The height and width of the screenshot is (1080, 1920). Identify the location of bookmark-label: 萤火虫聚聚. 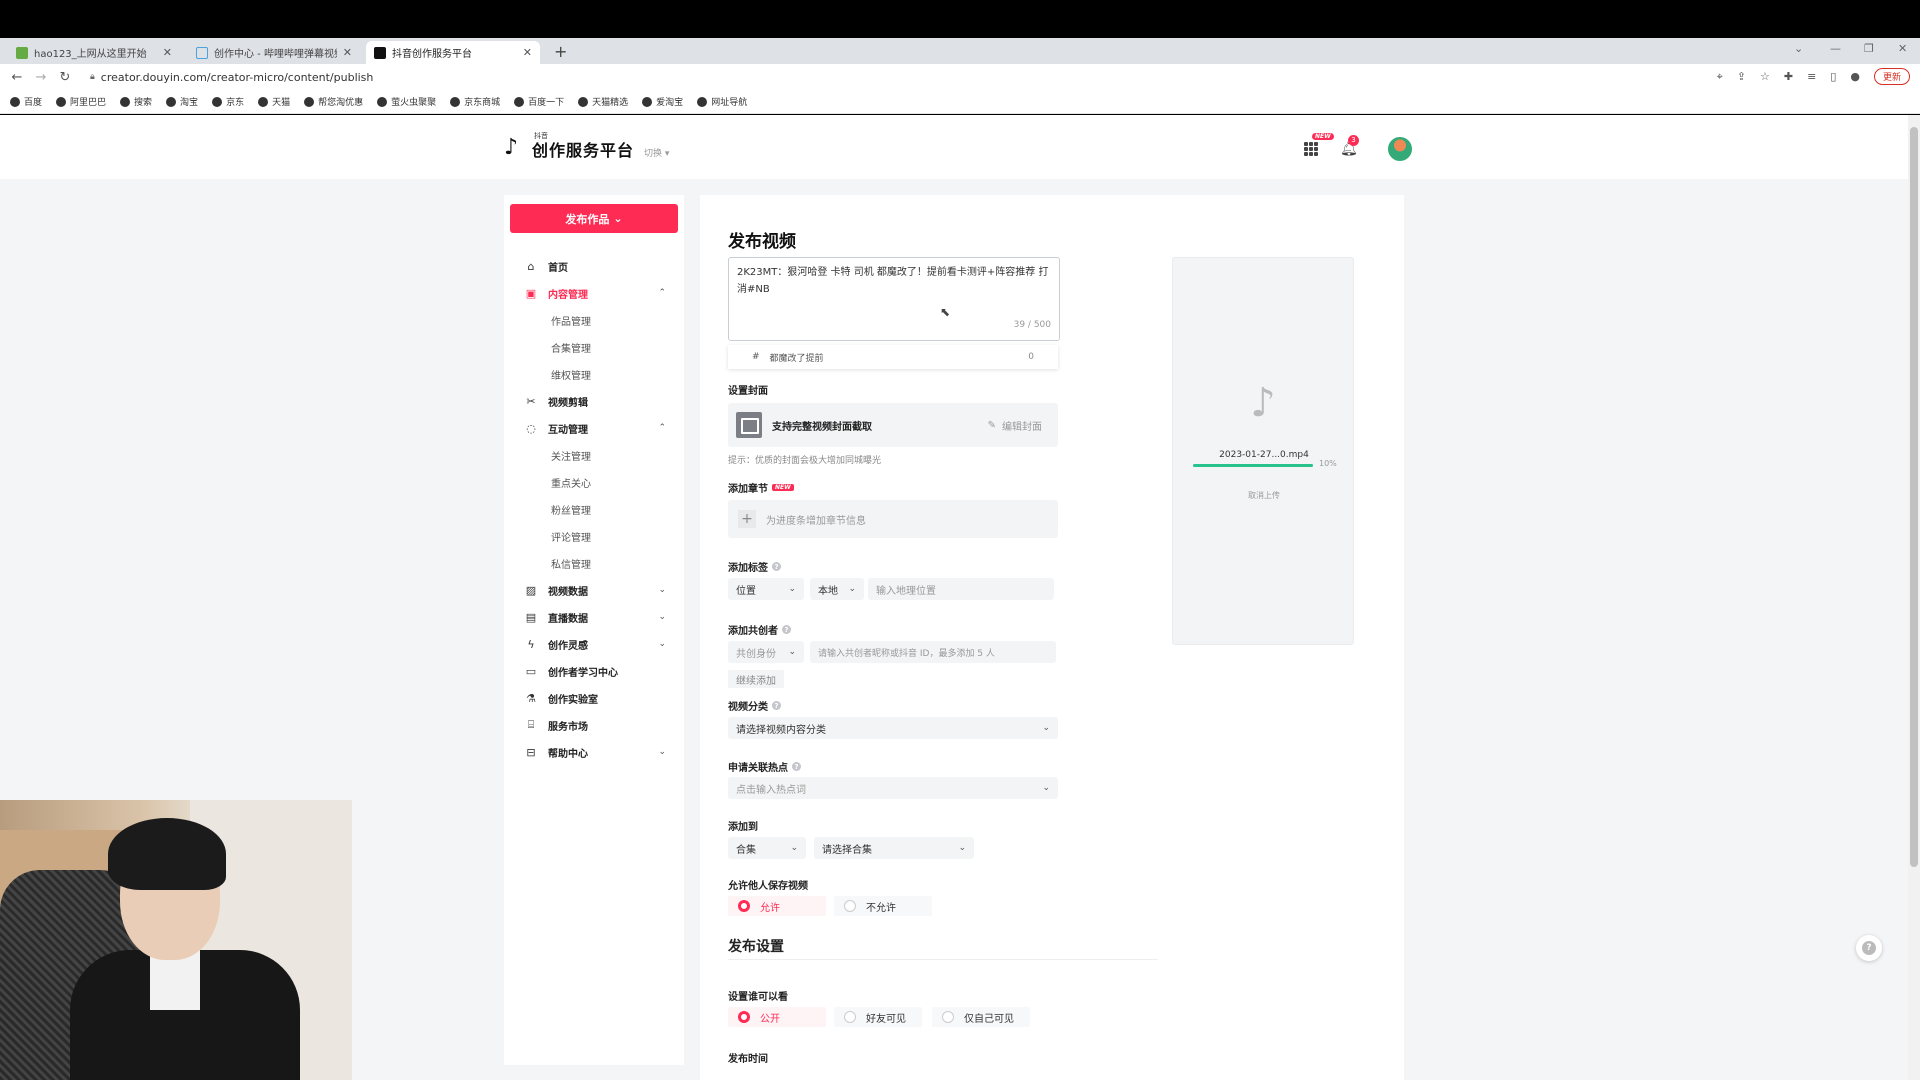
(414, 103).